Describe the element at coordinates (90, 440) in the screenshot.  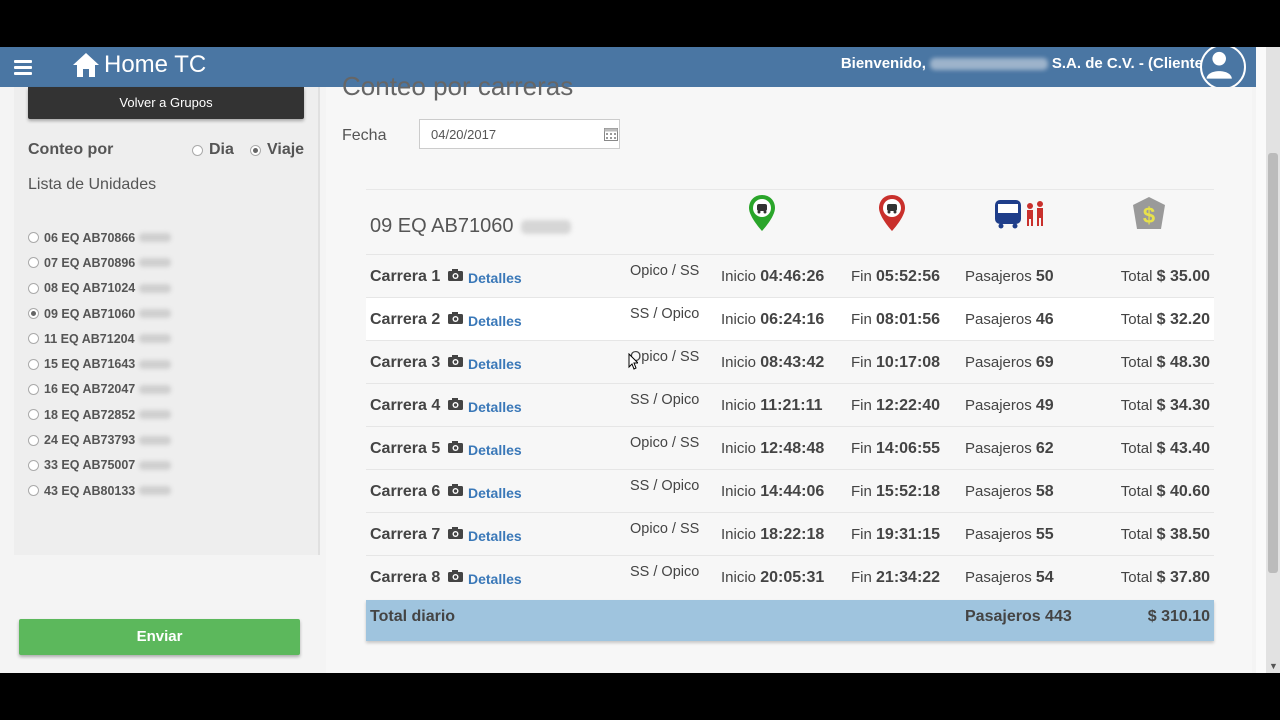
I see `unit-label: 24 EQ AB73793` at that location.